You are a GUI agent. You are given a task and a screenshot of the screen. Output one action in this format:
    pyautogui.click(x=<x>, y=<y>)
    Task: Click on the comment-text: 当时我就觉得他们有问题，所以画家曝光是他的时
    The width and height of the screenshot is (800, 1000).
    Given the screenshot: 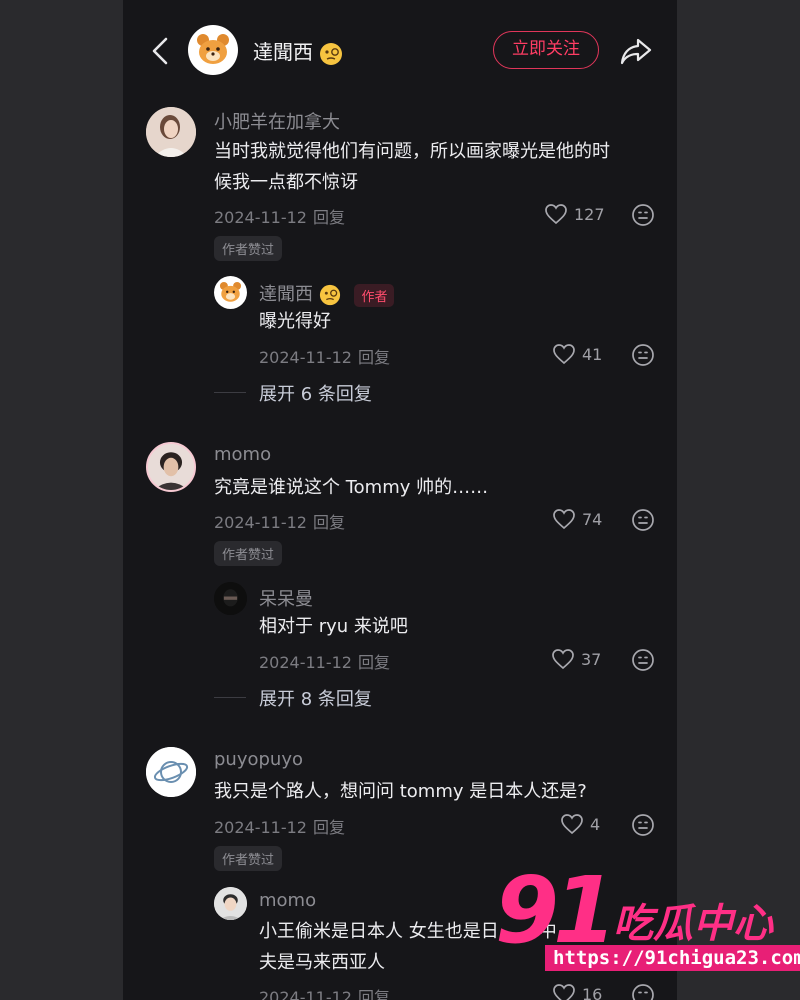 What is the action you would take?
    pyautogui.click(x=412, y=151)
    